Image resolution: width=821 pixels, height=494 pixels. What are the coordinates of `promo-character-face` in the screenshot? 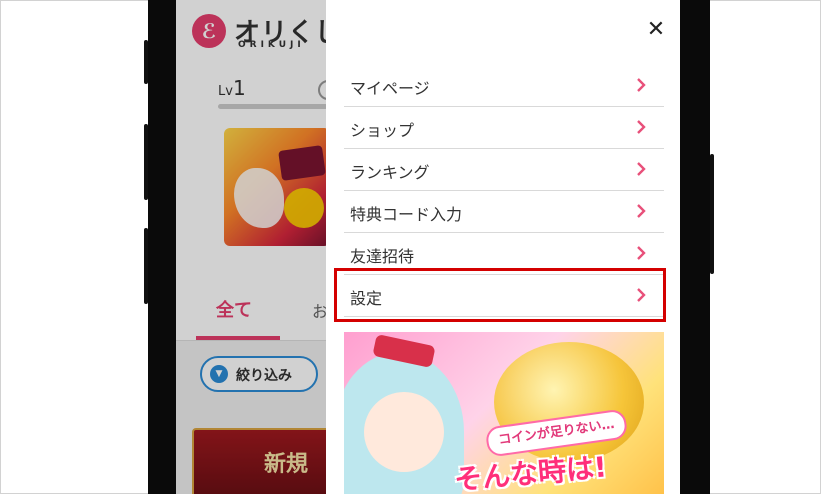 It's located at (404, 432).